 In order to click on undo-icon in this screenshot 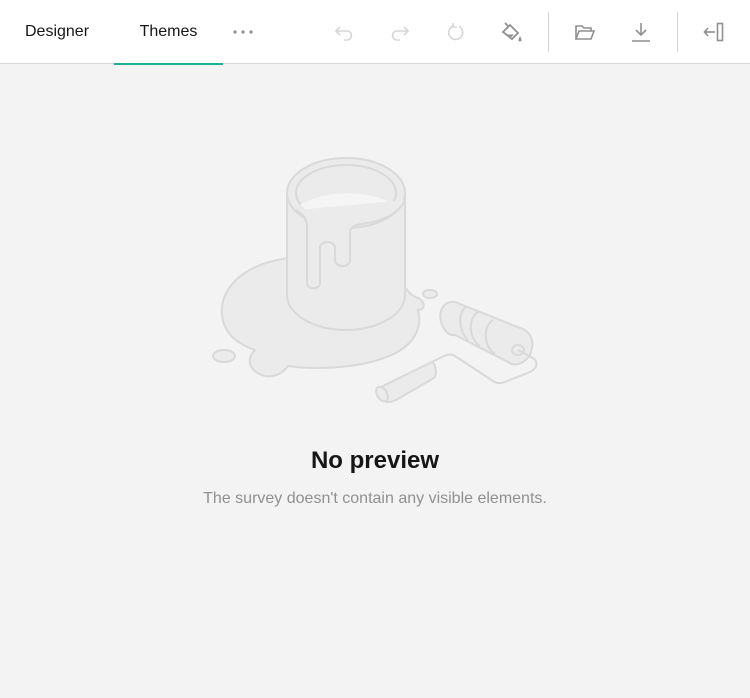, I will do `click(343, 33)`.